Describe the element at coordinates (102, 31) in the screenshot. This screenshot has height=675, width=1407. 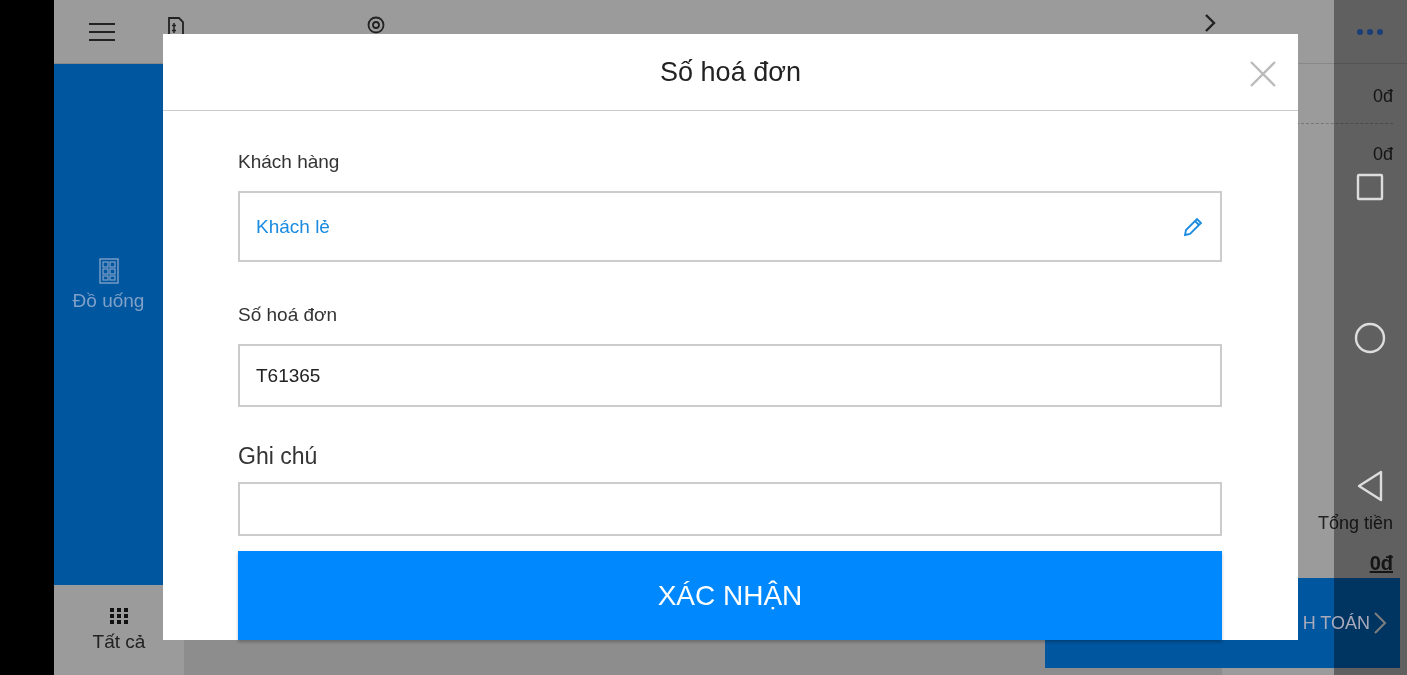
I see `menu-icon` at that location.